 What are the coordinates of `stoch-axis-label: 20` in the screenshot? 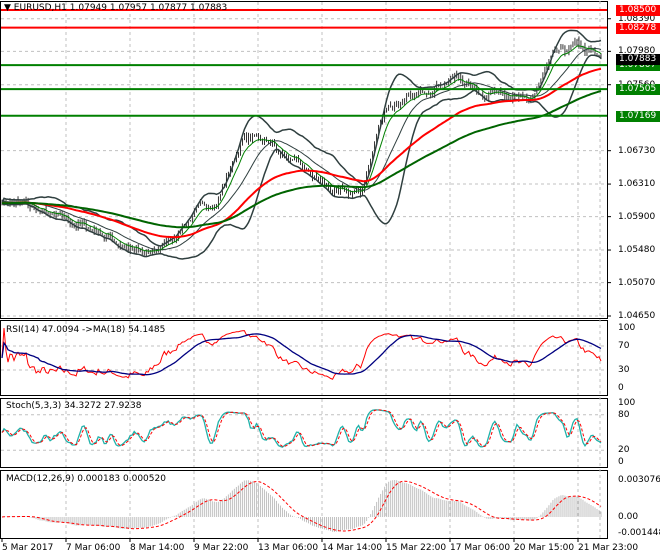 It's located at (624, 450).